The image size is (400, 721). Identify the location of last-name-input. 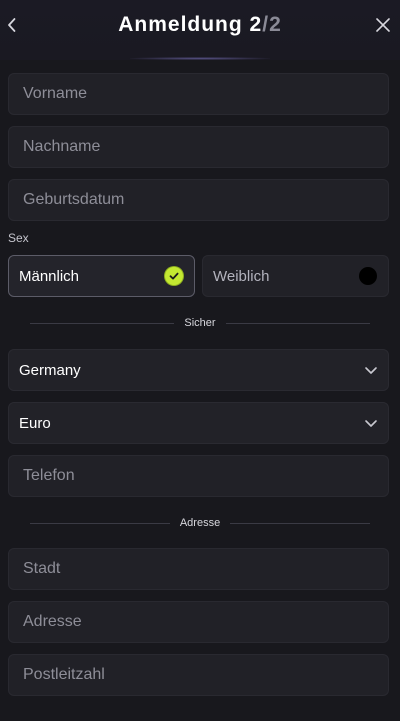
(198, 147).